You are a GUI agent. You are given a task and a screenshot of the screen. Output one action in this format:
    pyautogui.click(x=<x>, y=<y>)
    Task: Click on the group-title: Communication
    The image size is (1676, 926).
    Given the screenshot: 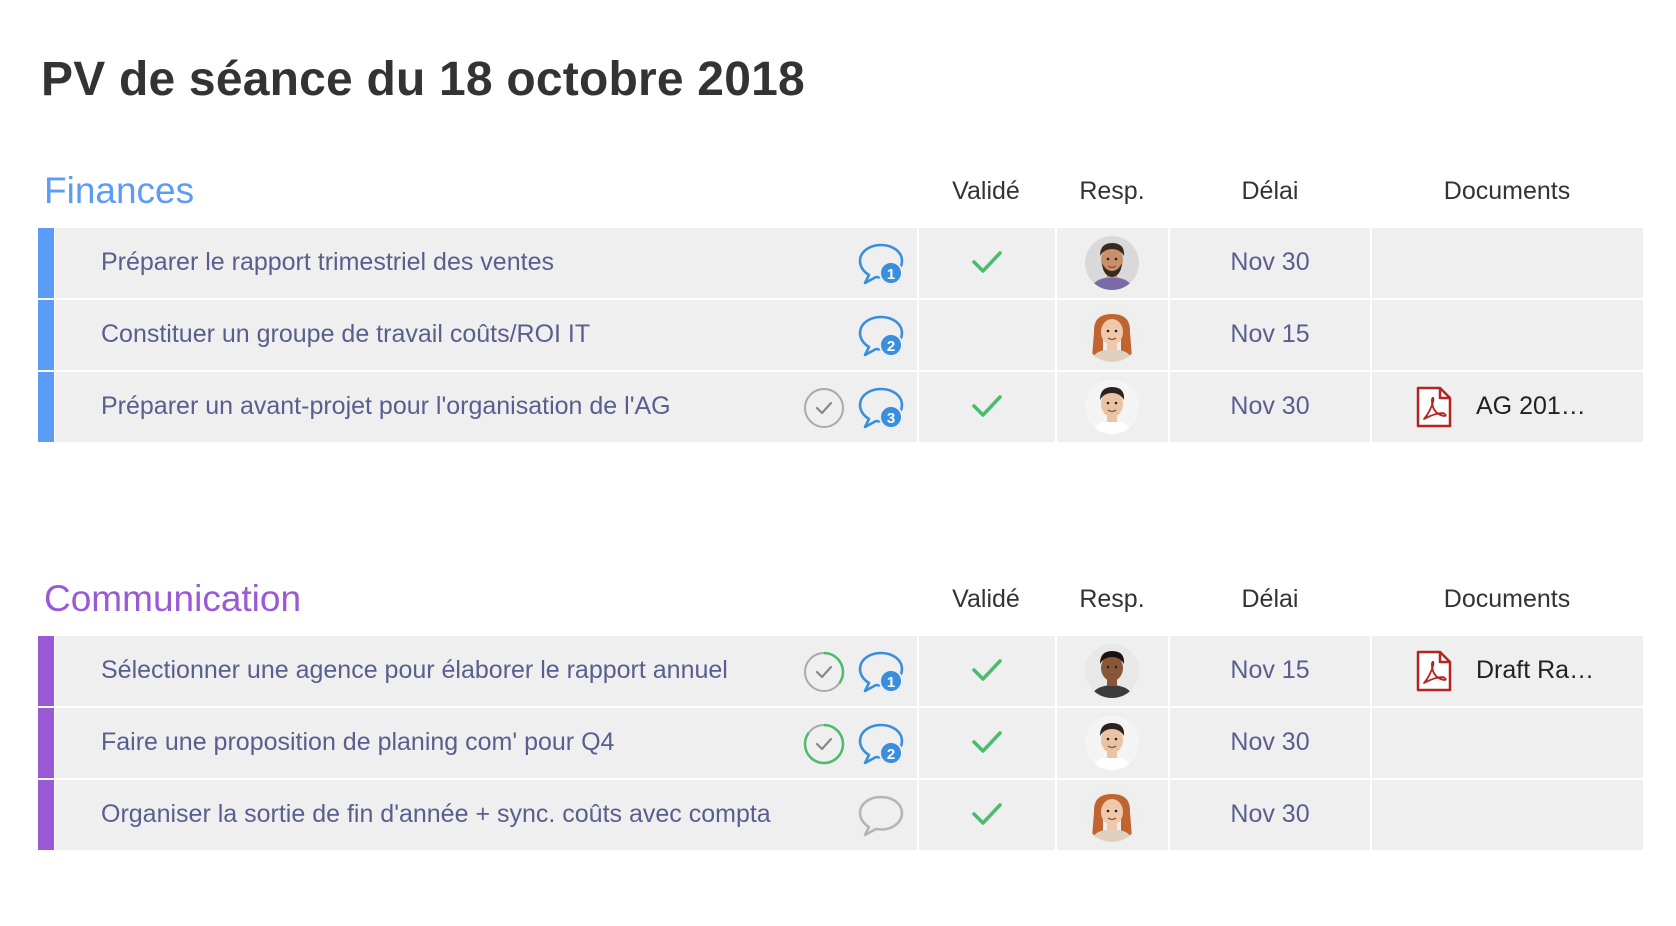 What is the action you would take?
    pyautogui.click(x=172, y=599)
    